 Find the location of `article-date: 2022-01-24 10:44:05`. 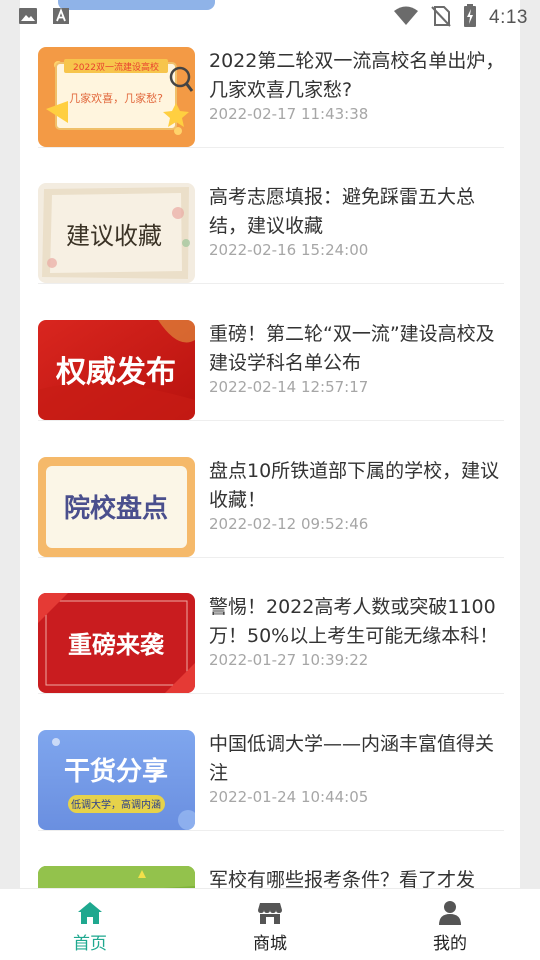

article-date: 2022-01-24 10:44:05 is located at coordinates (289, 797).